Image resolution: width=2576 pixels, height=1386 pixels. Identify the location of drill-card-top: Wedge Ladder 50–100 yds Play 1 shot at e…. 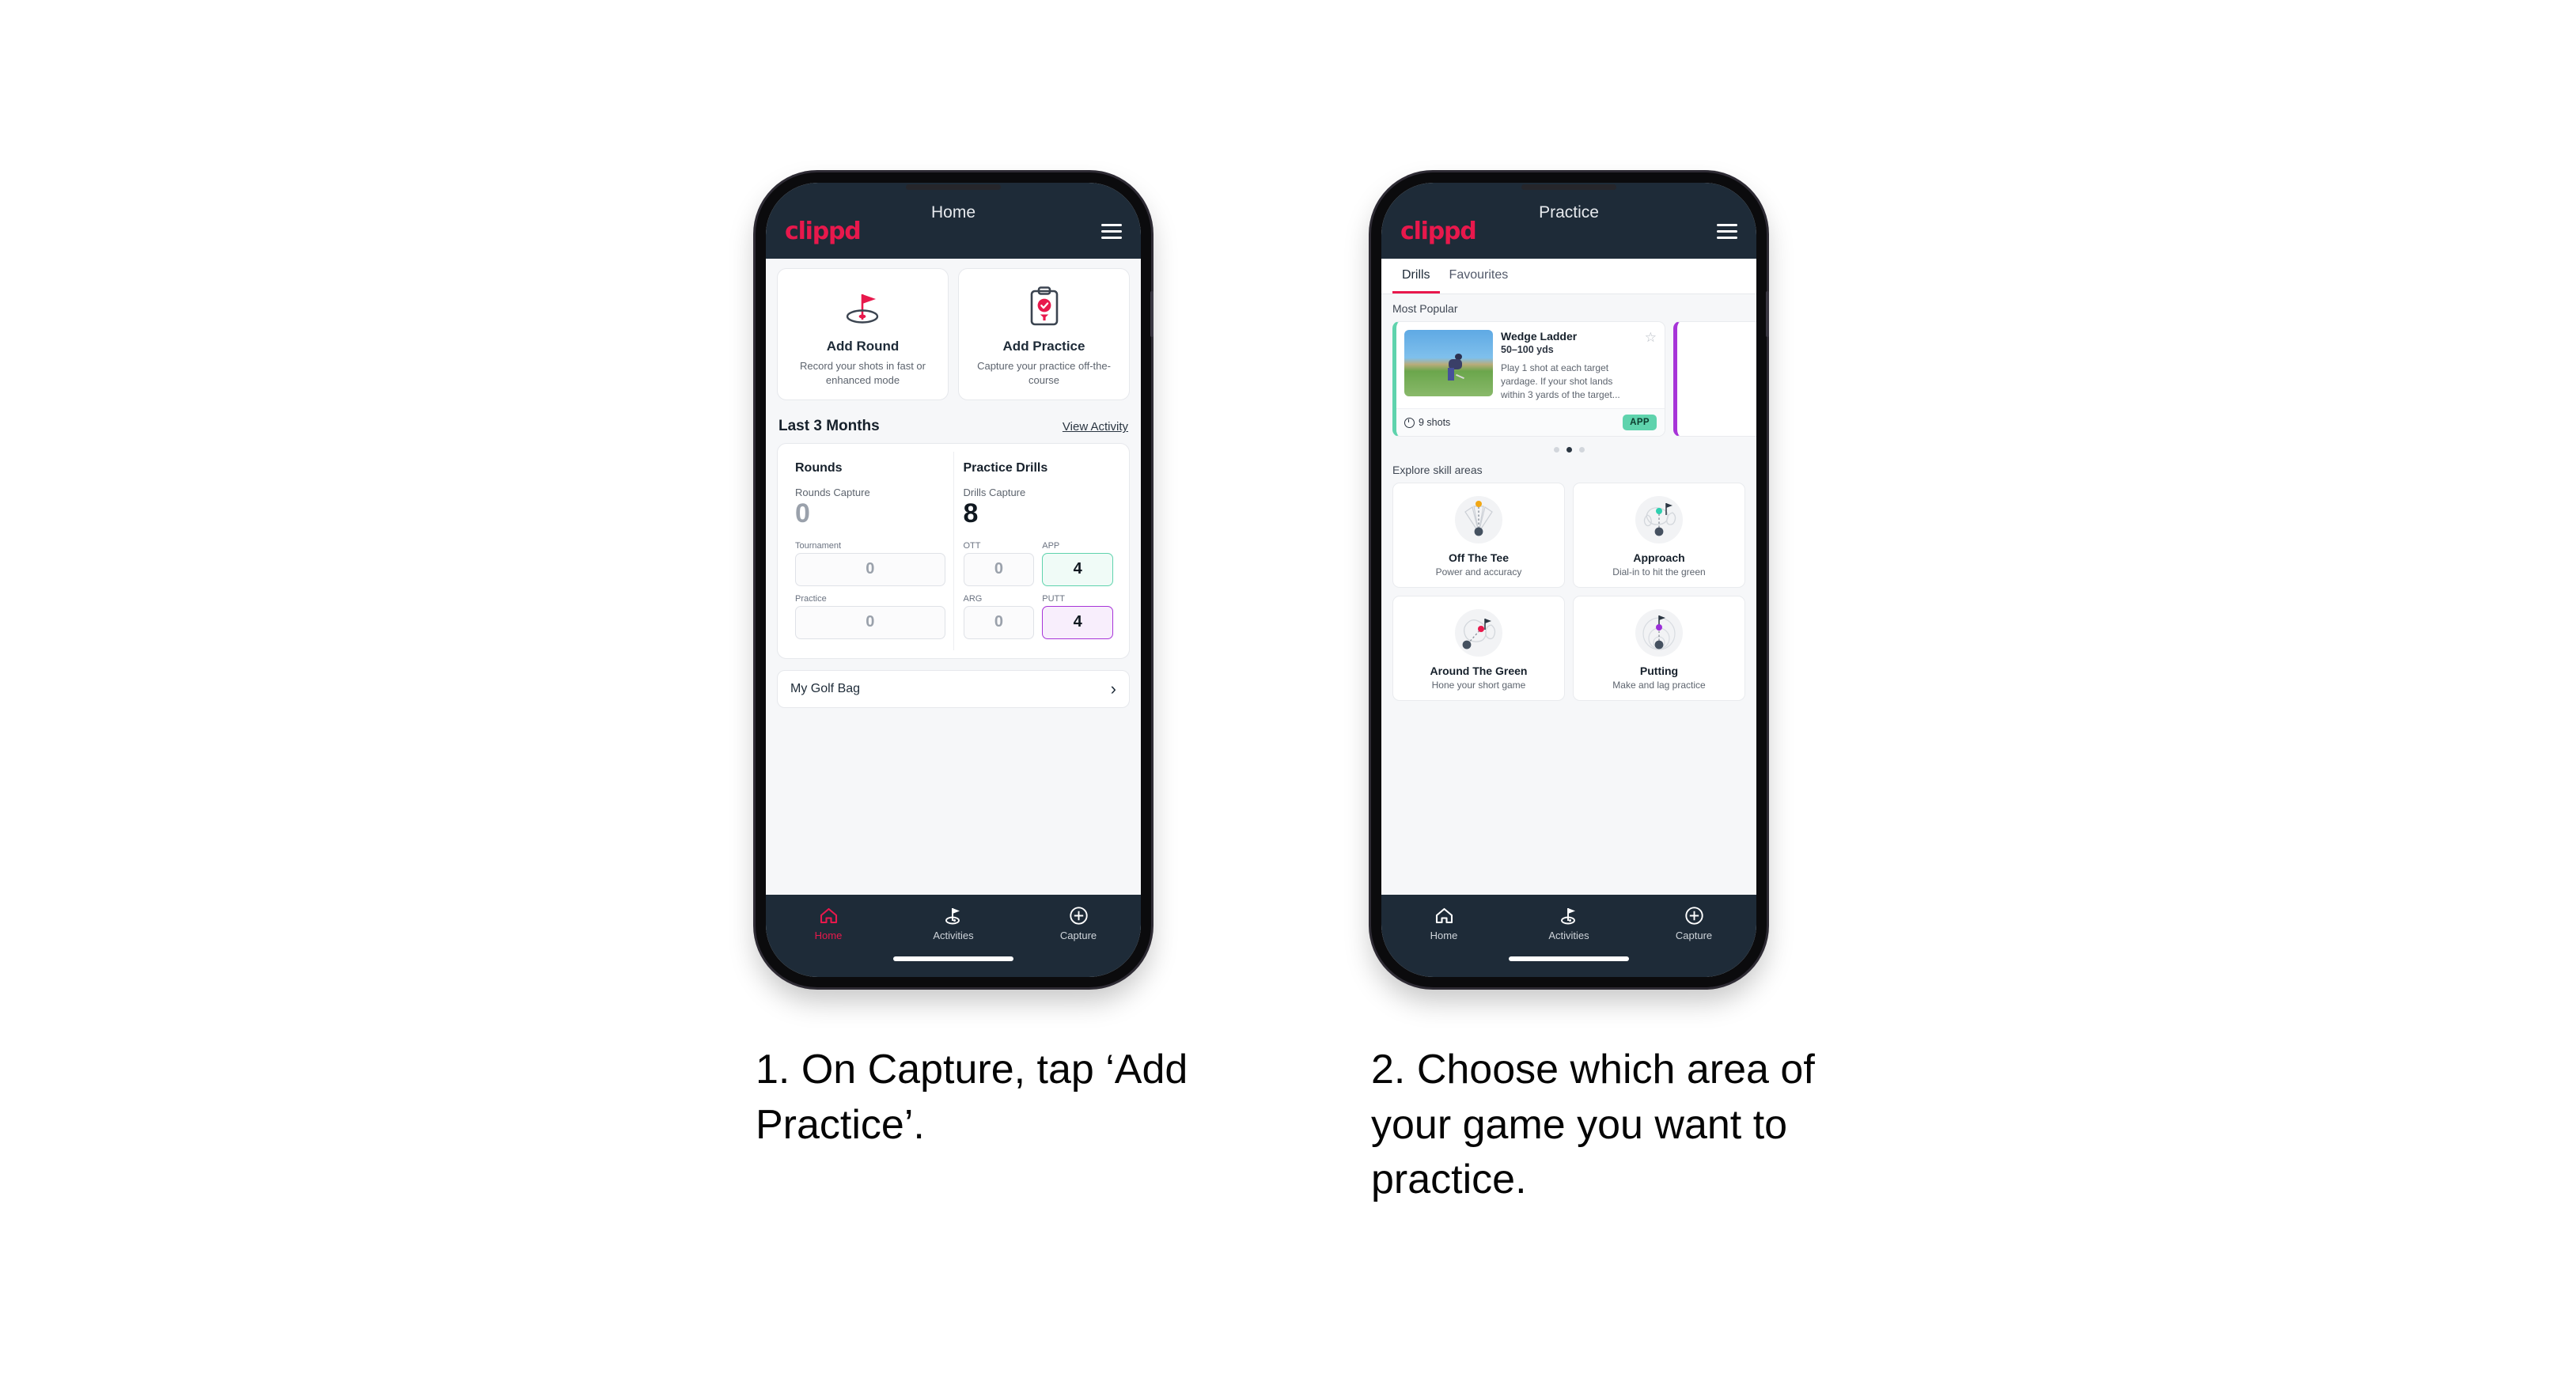
(1530, 365).